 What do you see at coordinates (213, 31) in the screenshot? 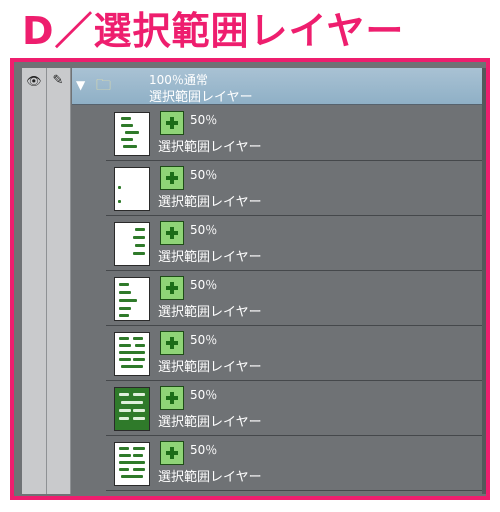
I see `page-title: D／選択範囲レイヤー` at bounding box center [213, 31].